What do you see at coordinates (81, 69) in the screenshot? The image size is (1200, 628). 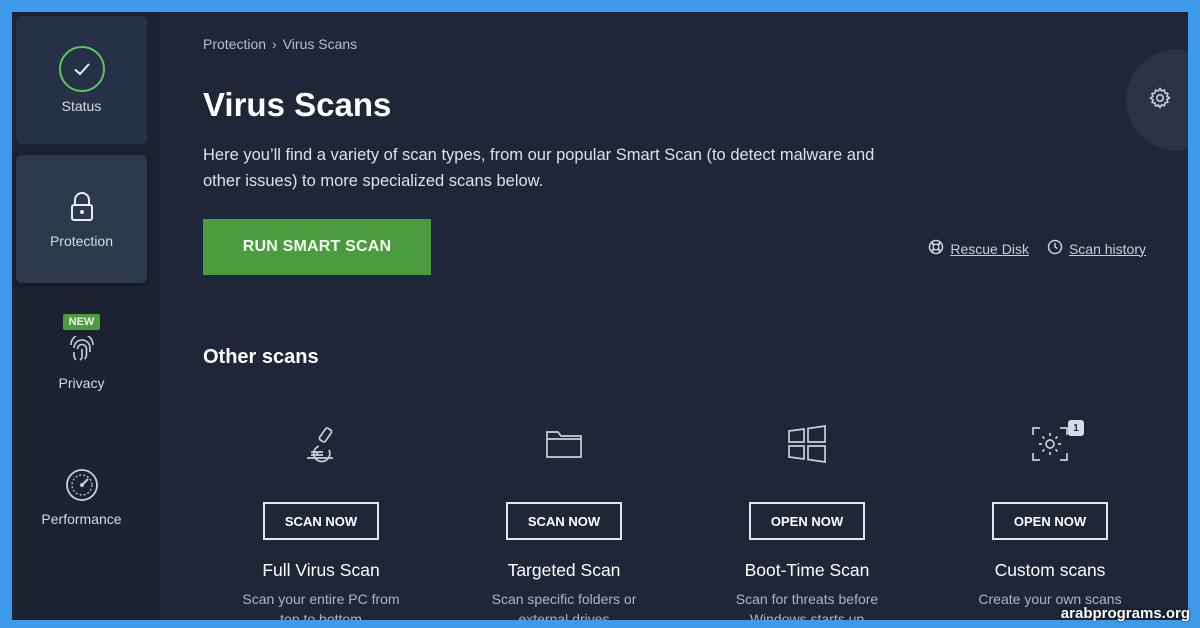 I see `check-circle-icon` at bounding box center [81, 69].